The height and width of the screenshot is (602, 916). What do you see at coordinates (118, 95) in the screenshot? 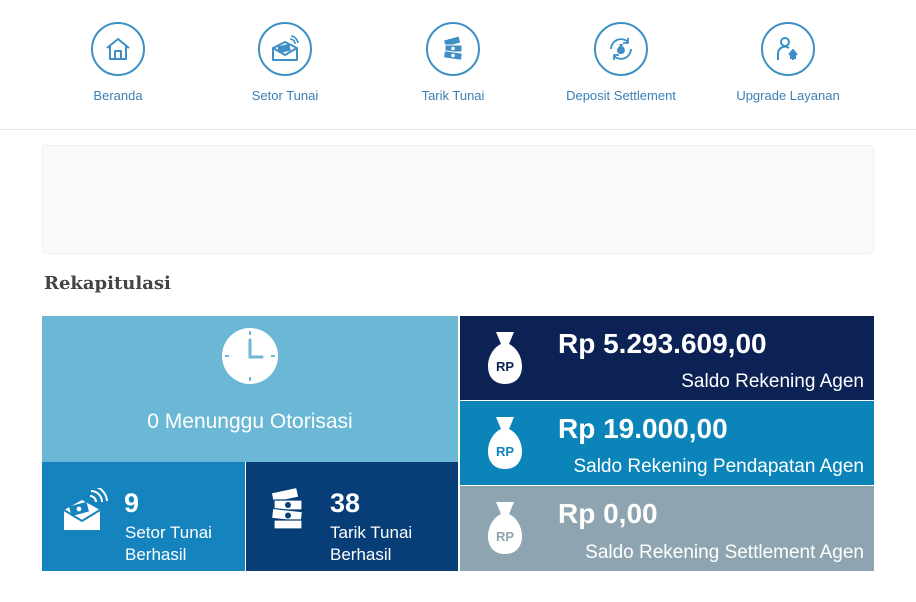
I see `nav-label: Beranda` at bounding box center [118, 95].